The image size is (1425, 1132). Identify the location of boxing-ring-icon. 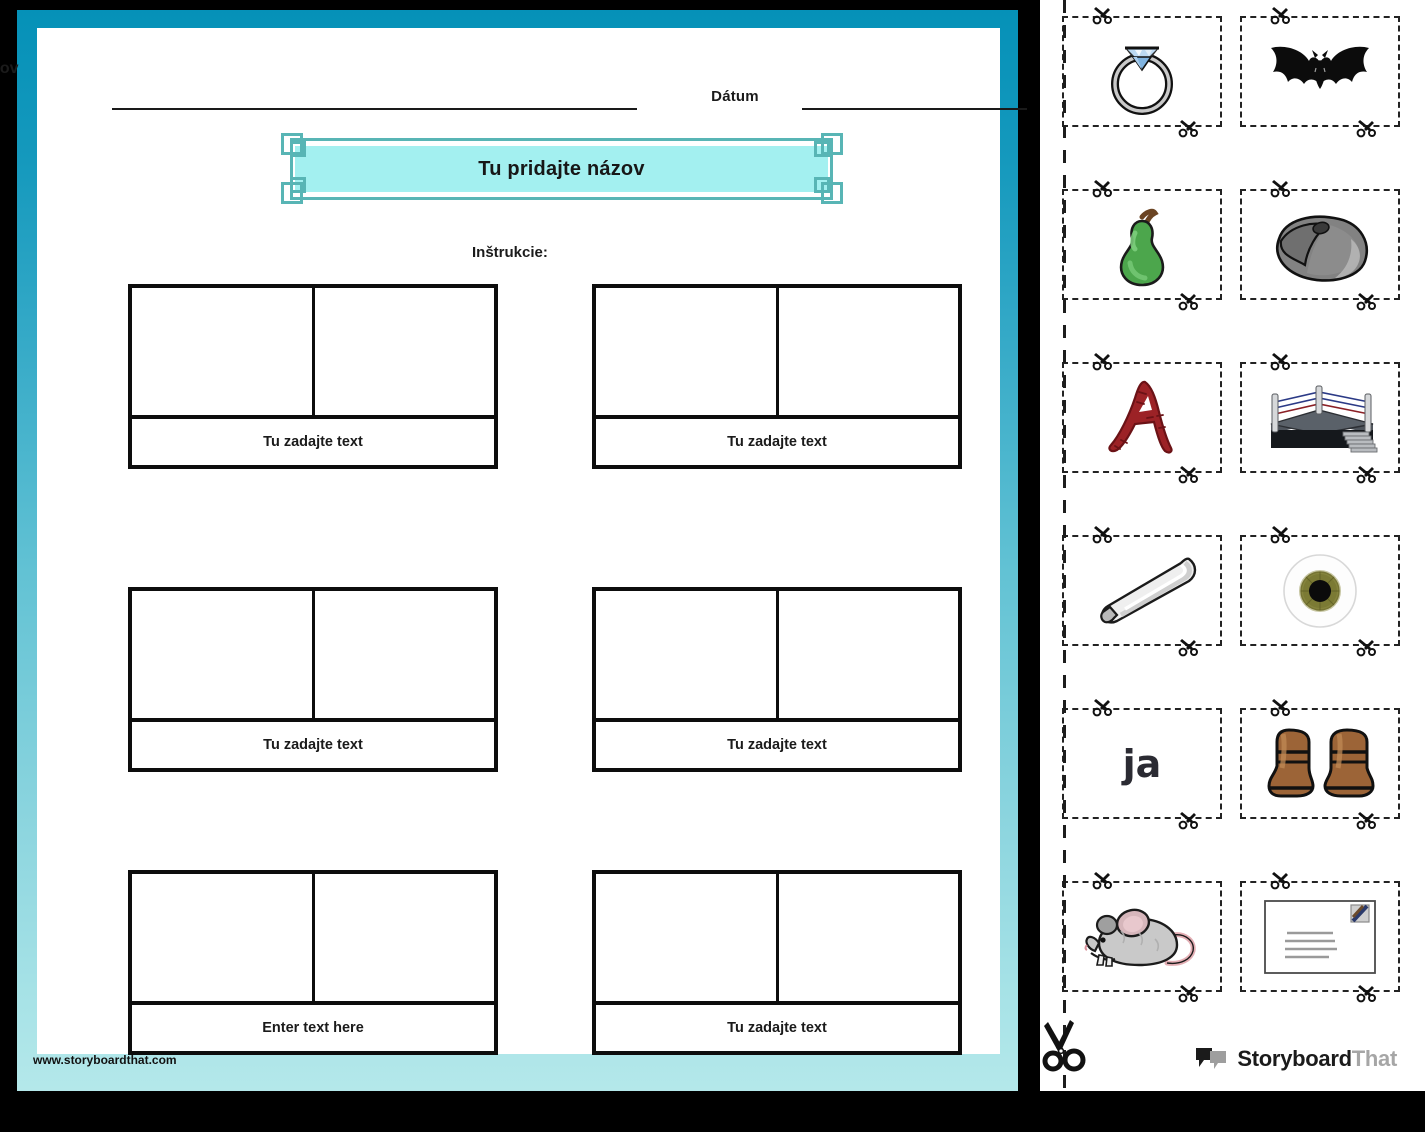
(1324, 418).